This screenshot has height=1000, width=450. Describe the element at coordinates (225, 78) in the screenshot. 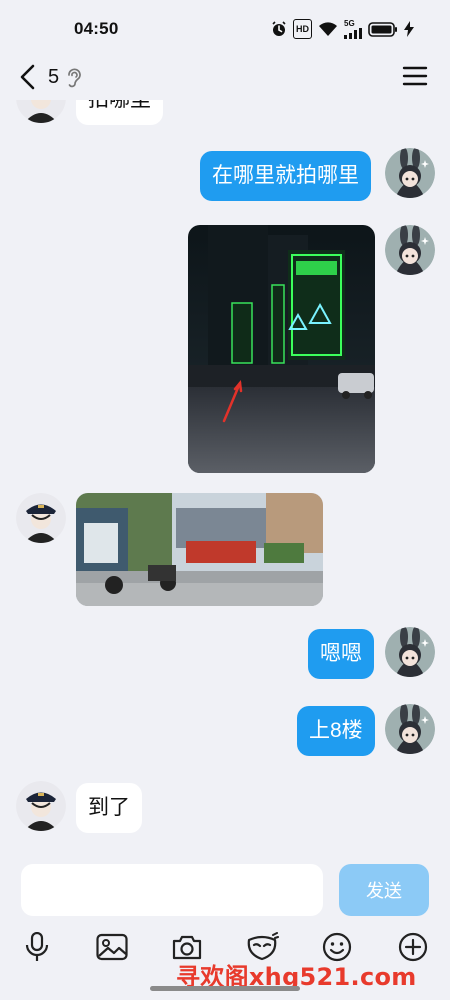

I see `chat-header: 5` at that location.